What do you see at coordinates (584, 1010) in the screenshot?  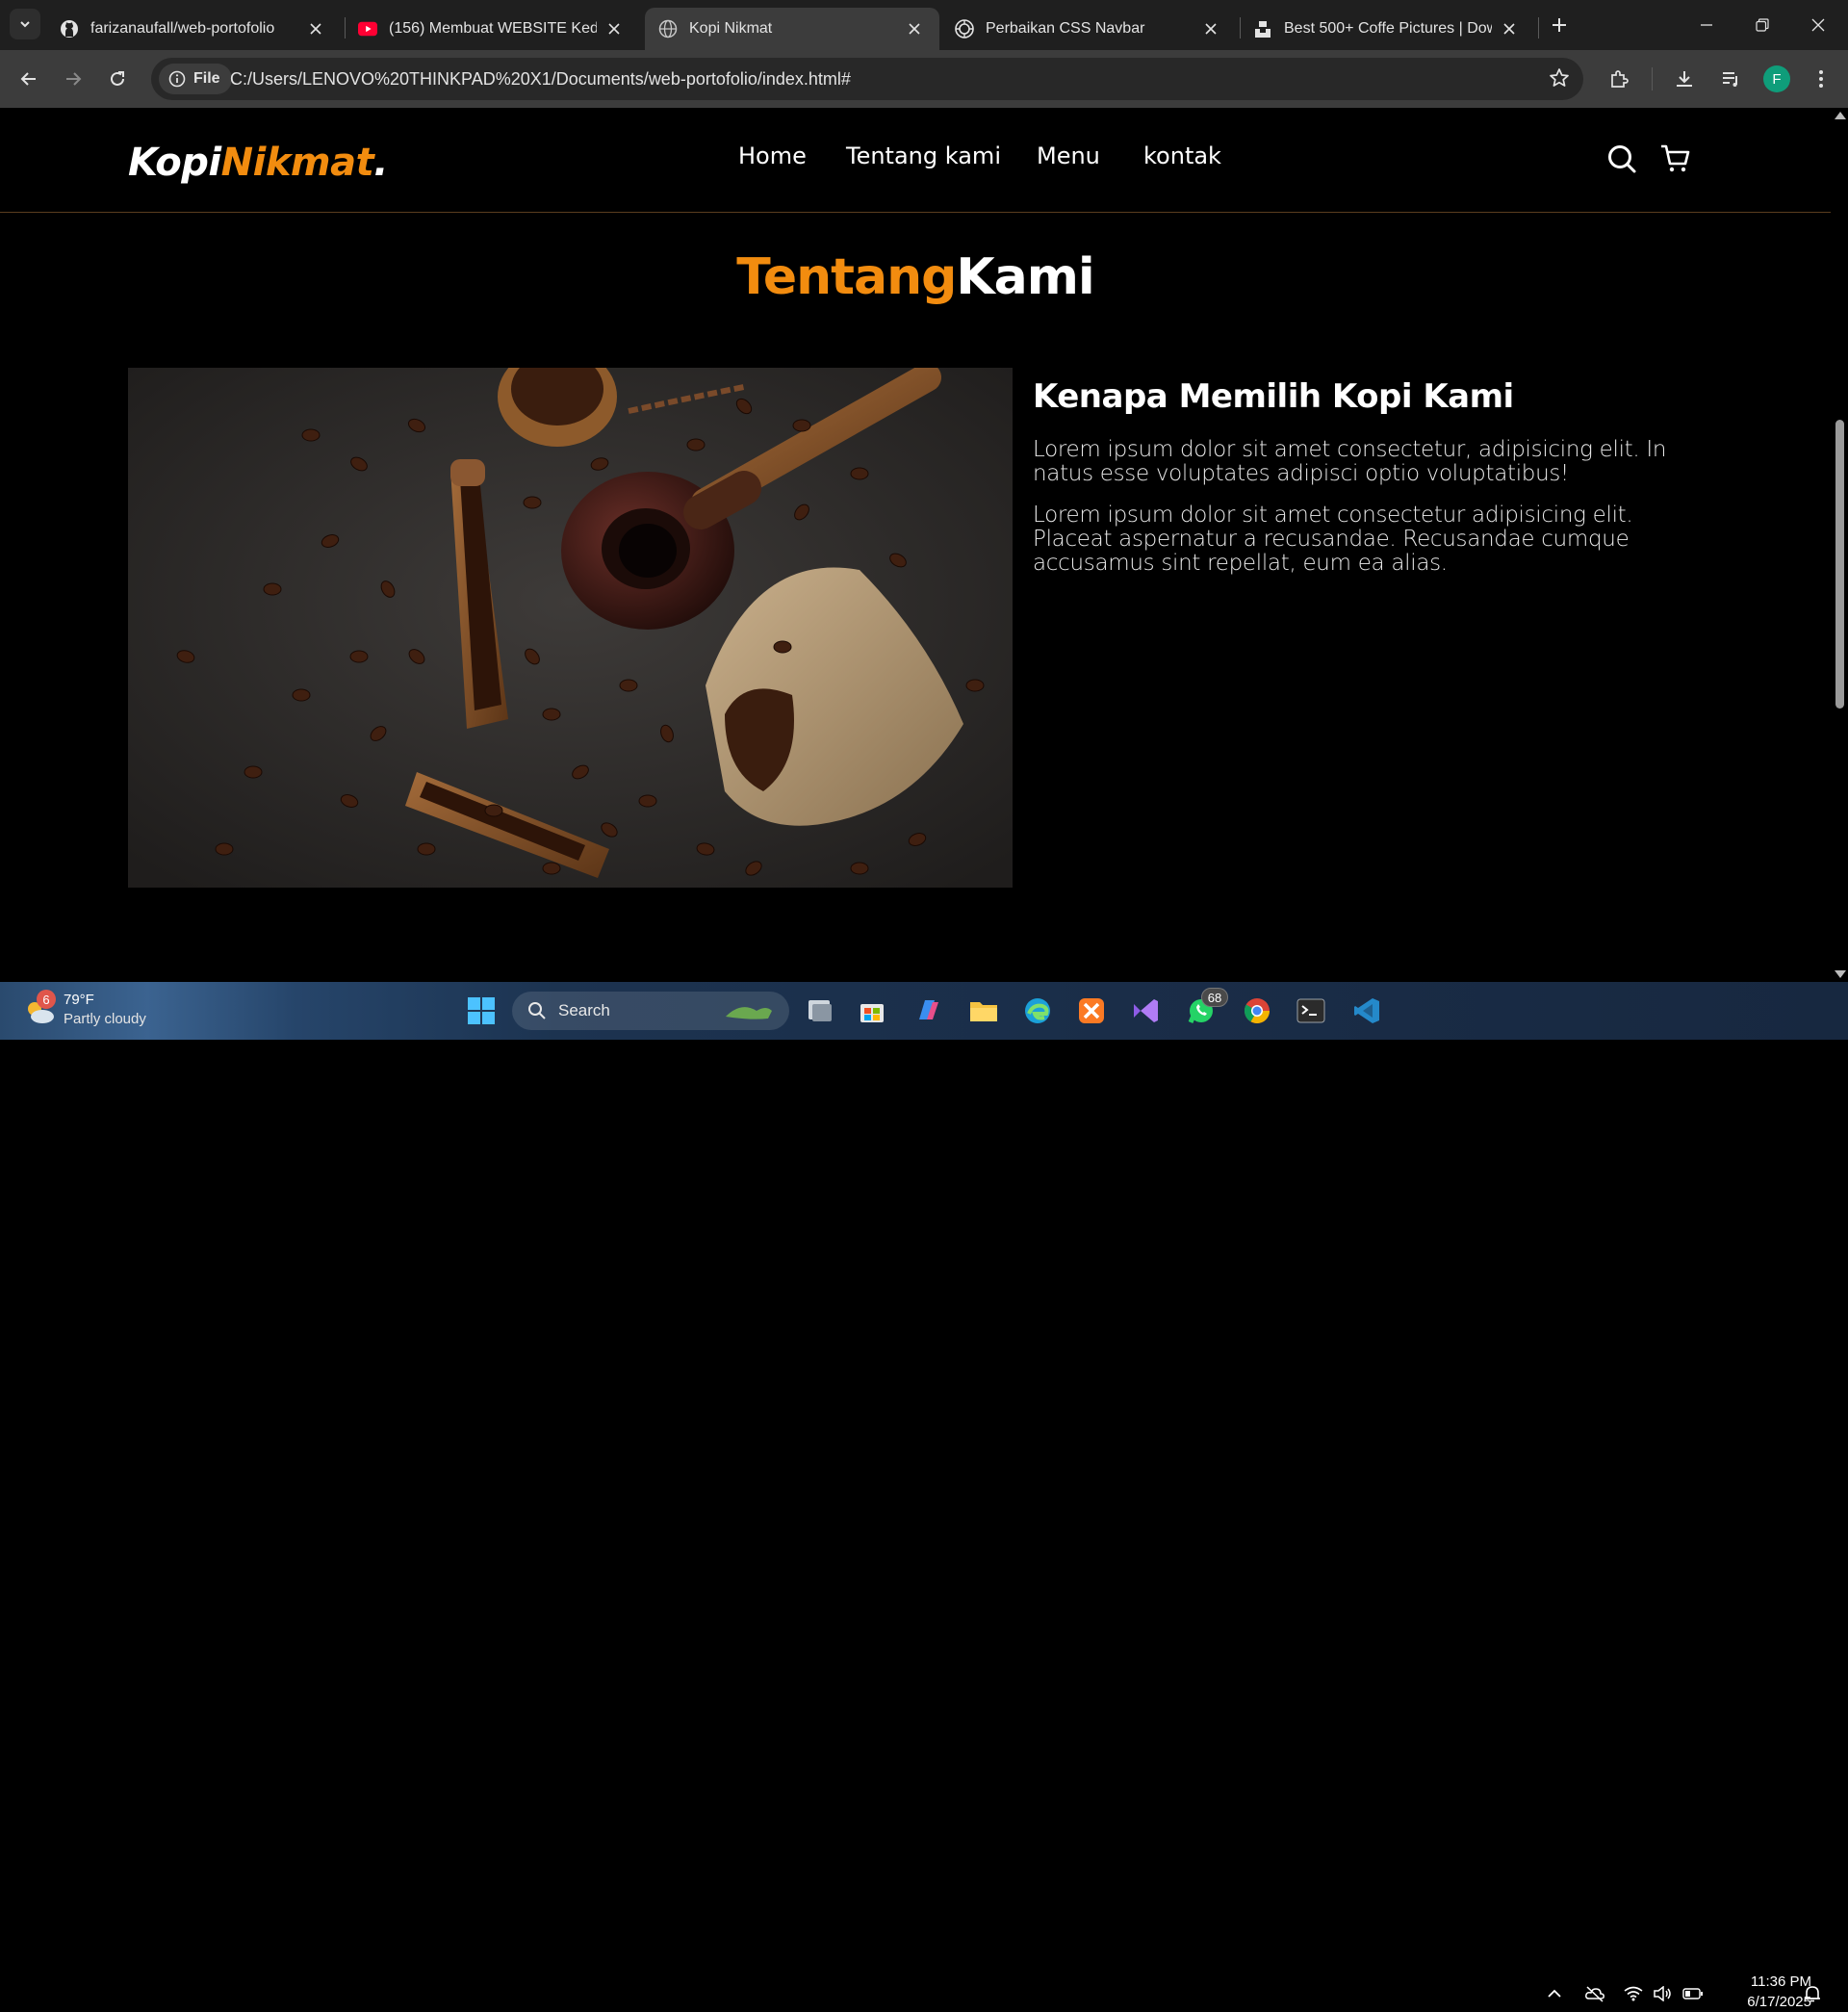 I see `taskbar-search-label: Search` at bounding box center [584, 1010].